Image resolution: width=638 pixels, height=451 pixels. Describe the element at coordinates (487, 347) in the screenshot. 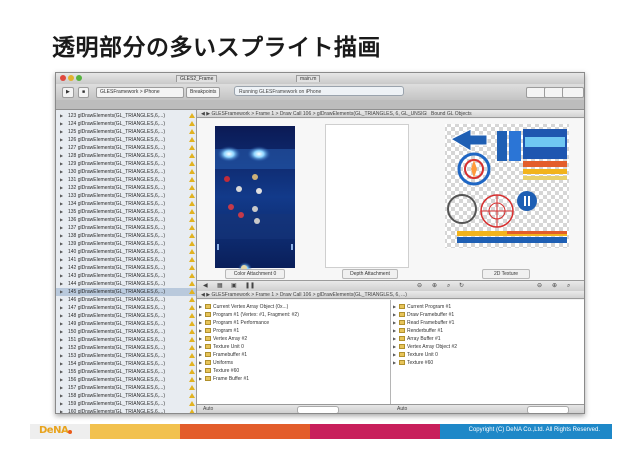

I see `bound-object-row: ▶ Vertex Array Object #2` at that location.